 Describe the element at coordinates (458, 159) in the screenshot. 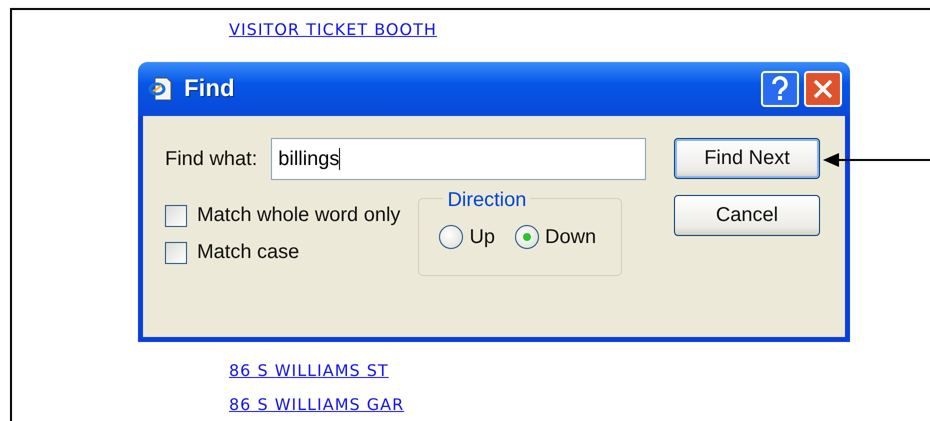

I see `find-what-field: billings` at that location.